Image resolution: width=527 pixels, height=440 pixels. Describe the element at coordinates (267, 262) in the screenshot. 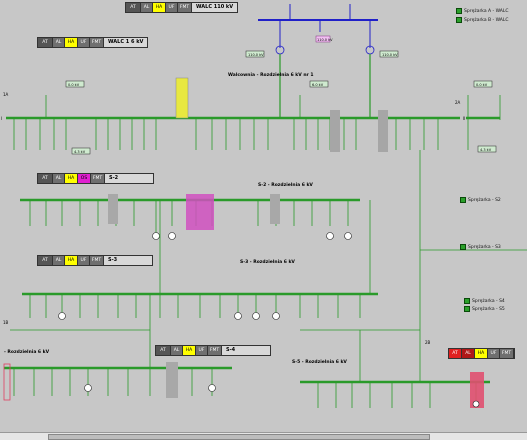

I see `s3-title: S-3 - Rozdzielnia 6 kV` at that location.